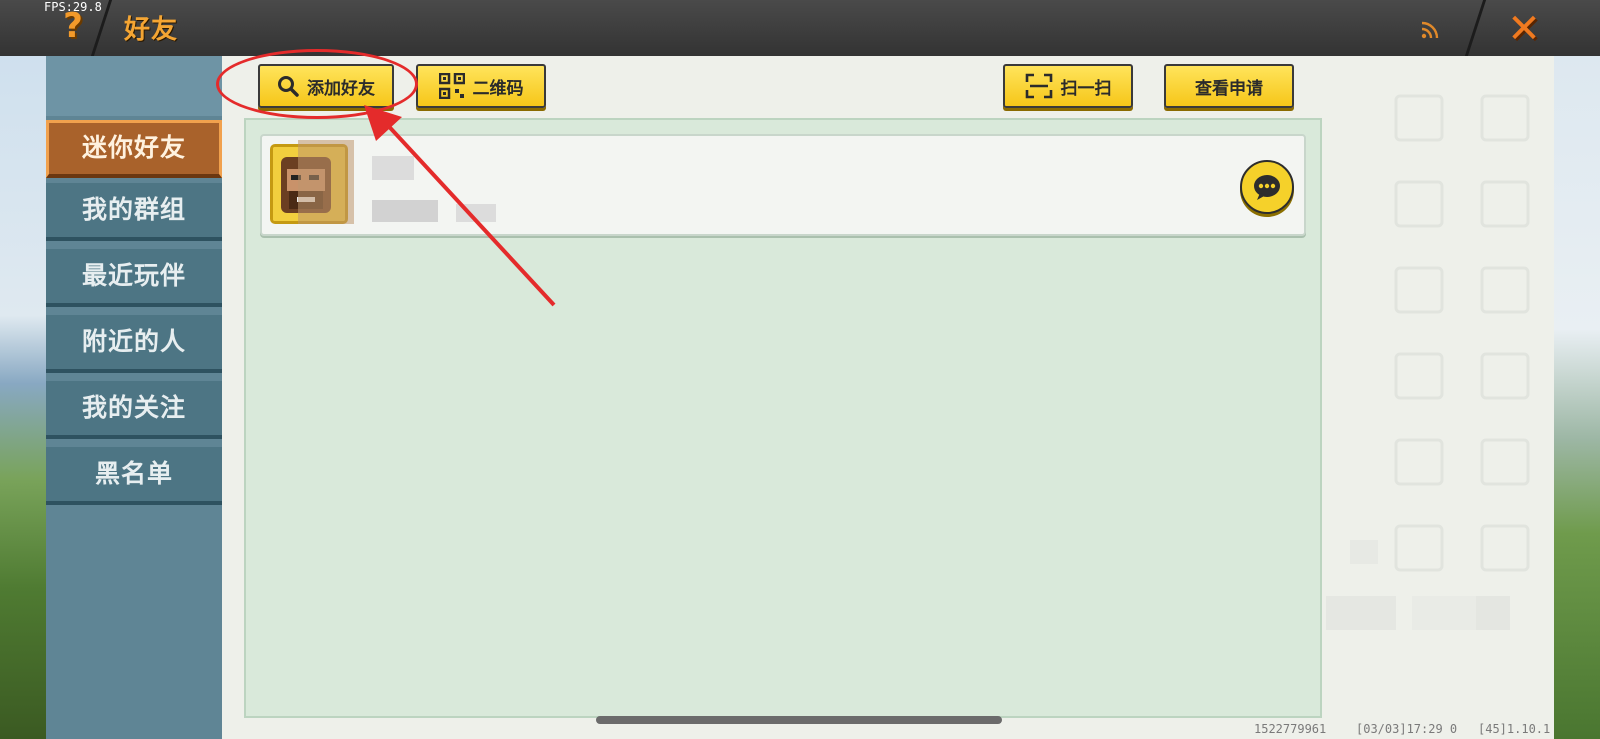 The width and height of the screenshot is (1600, 739). What do you see at coordinates (1514, 729) in the screenshot?
I see `version-text: [45]1.10.1` at bounding box center [1514, 729].